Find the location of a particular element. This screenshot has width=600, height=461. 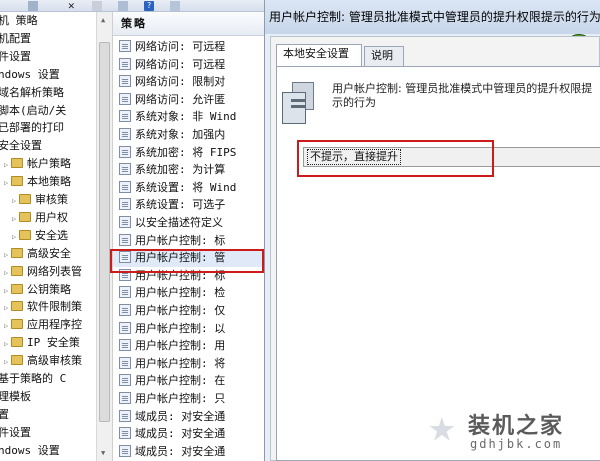

tree-item: ▷ 安全选 is located at coordinates (40, 235).